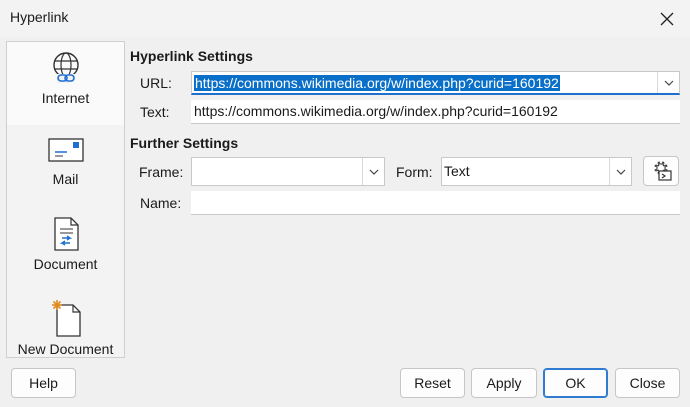 This screenshot has height=407, width=690. I want to click on events-button, so click(661, 171).